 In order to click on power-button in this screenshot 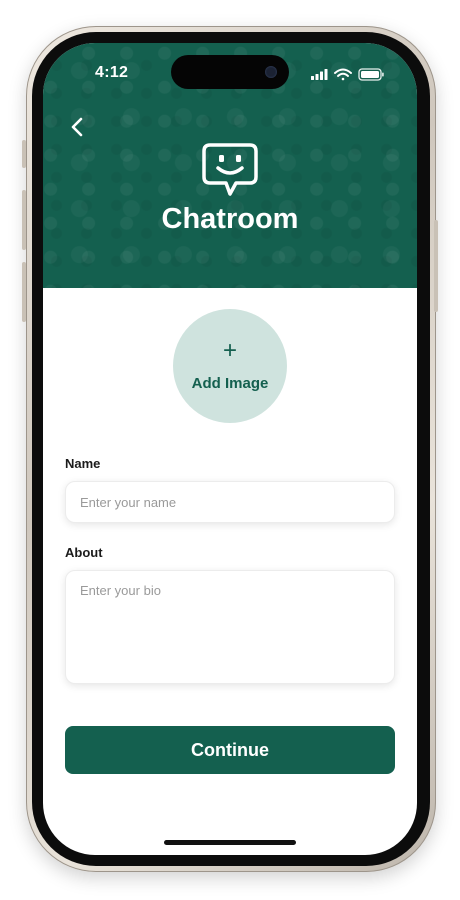, I will do `click(436, 266)`.